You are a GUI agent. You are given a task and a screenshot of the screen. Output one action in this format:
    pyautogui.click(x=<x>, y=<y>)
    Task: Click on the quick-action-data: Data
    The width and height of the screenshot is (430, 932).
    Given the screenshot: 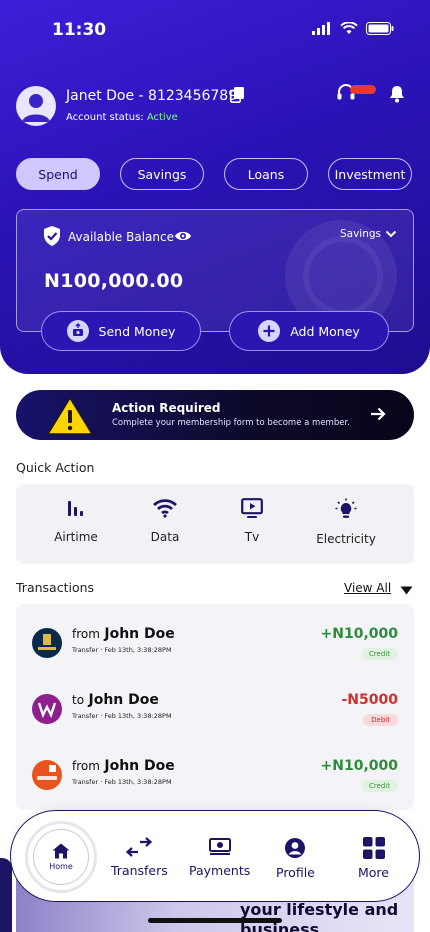 What is the action you would take?
    pyautogui.click(x=165, y=521)
    